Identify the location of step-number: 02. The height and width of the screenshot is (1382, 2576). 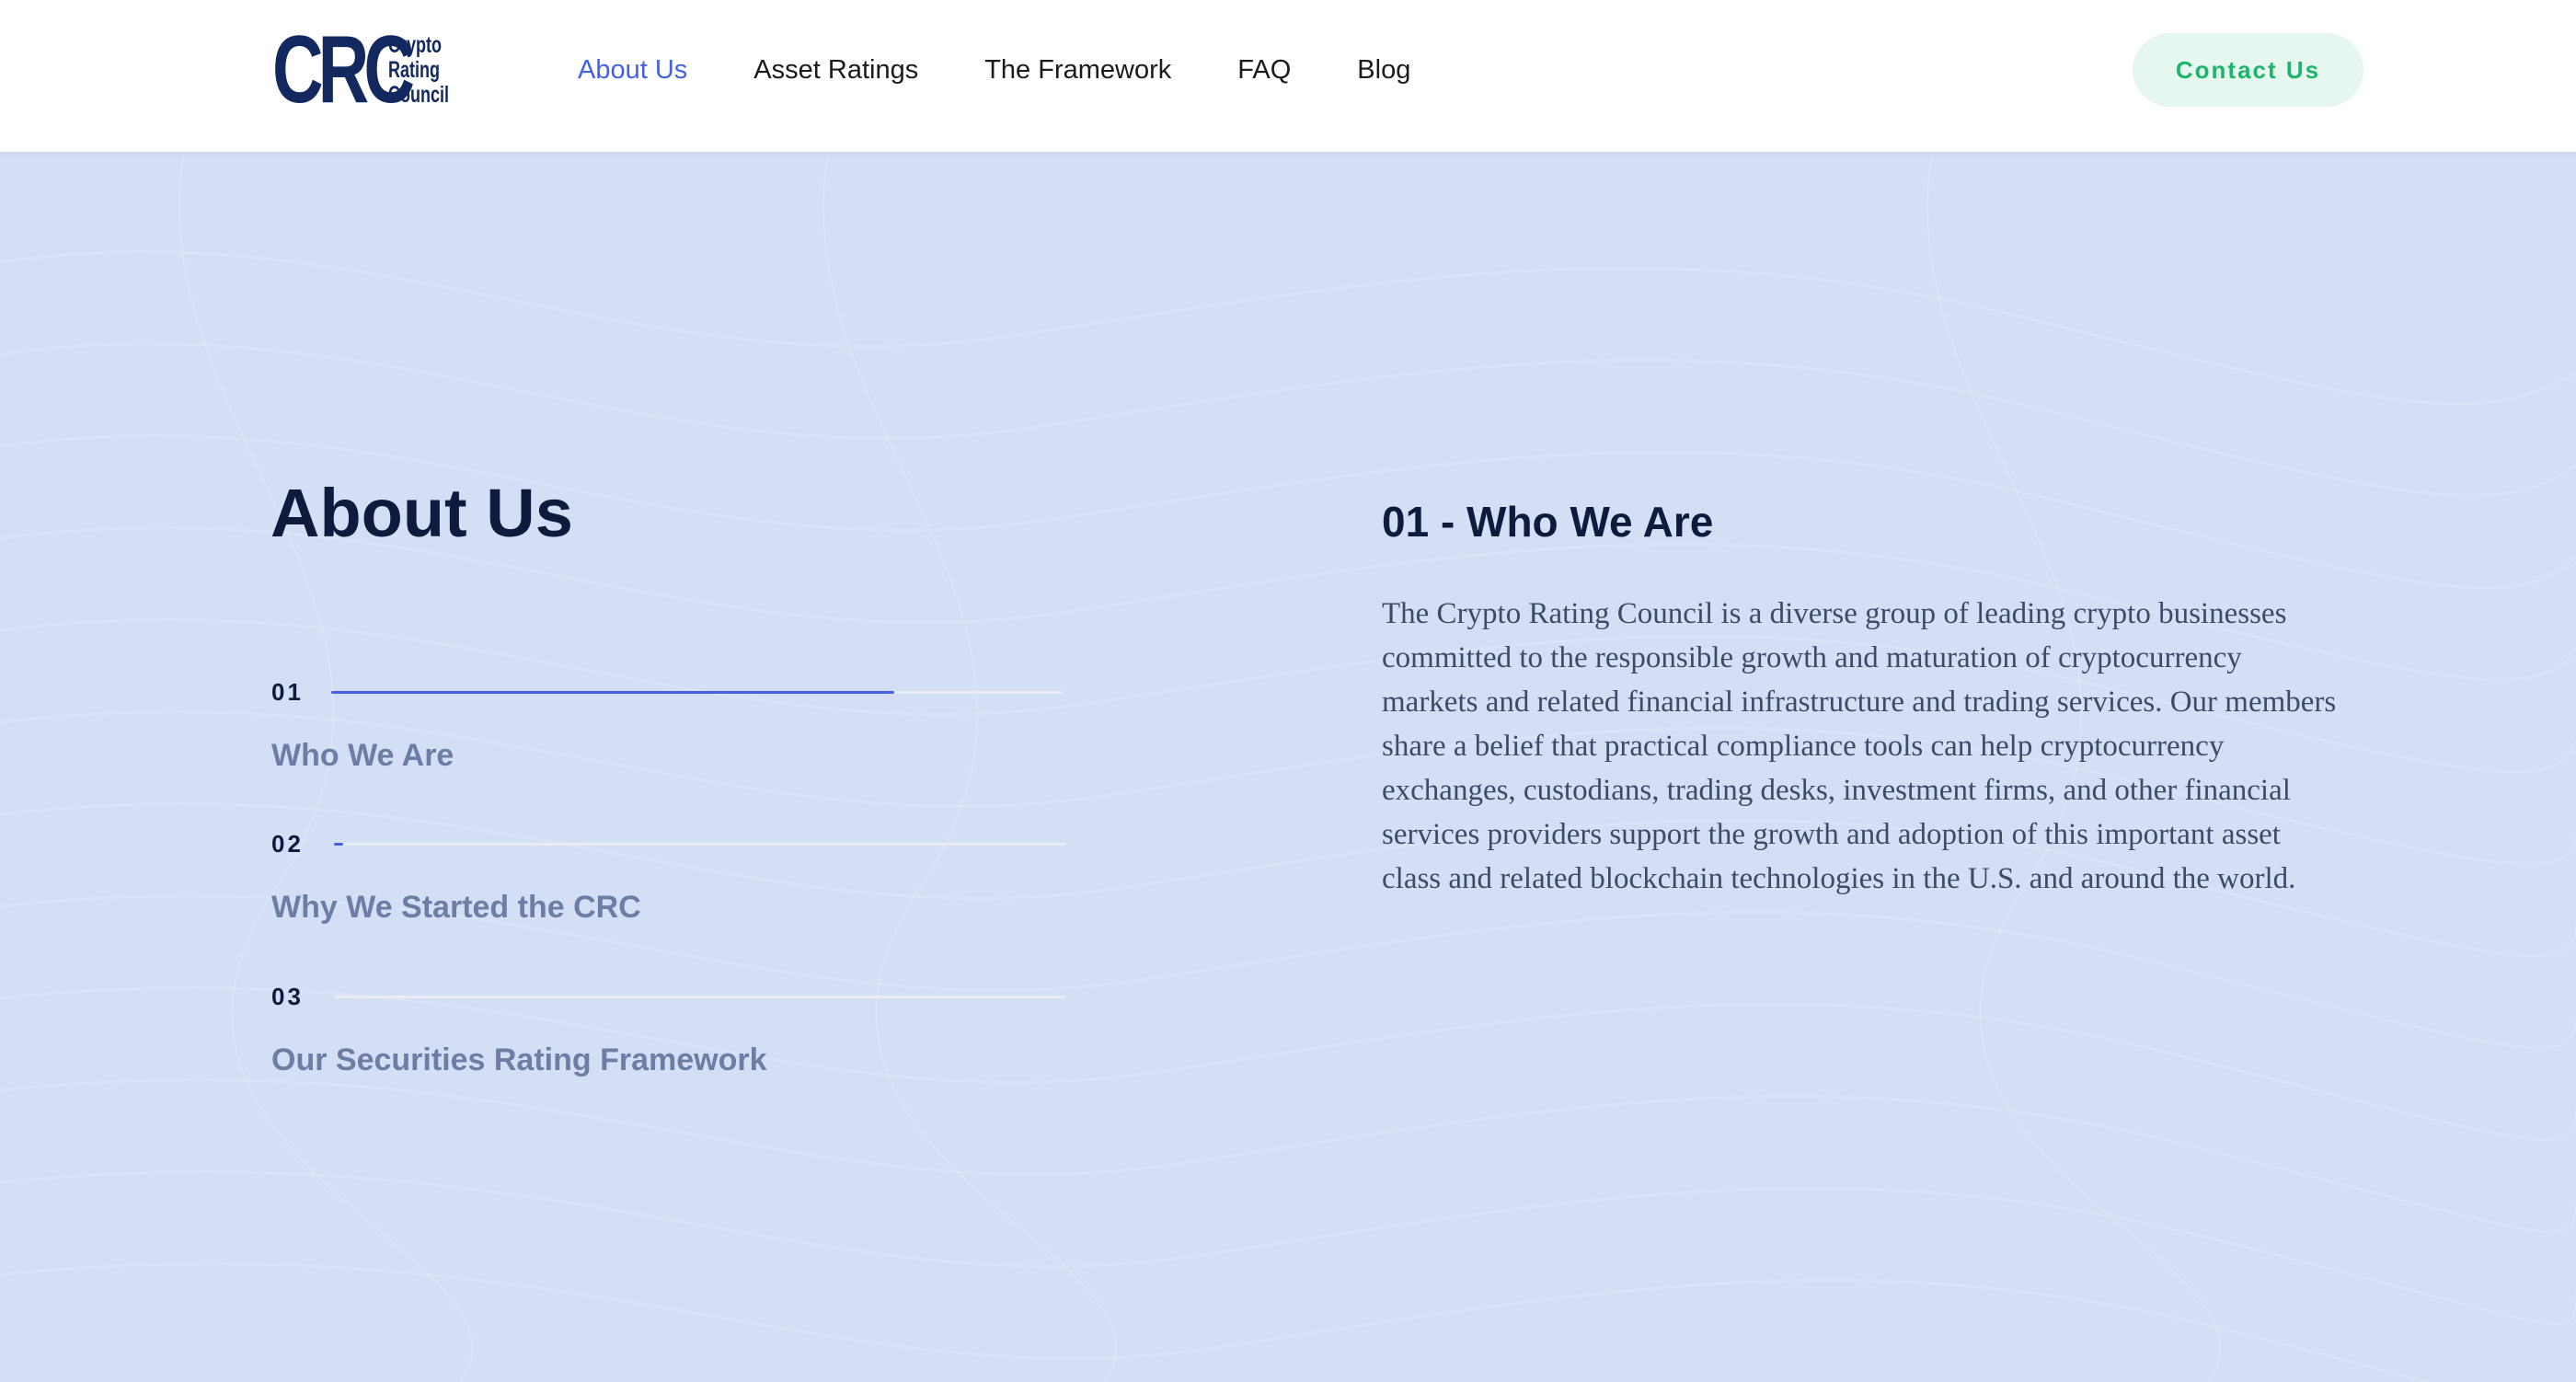
(287, 844).